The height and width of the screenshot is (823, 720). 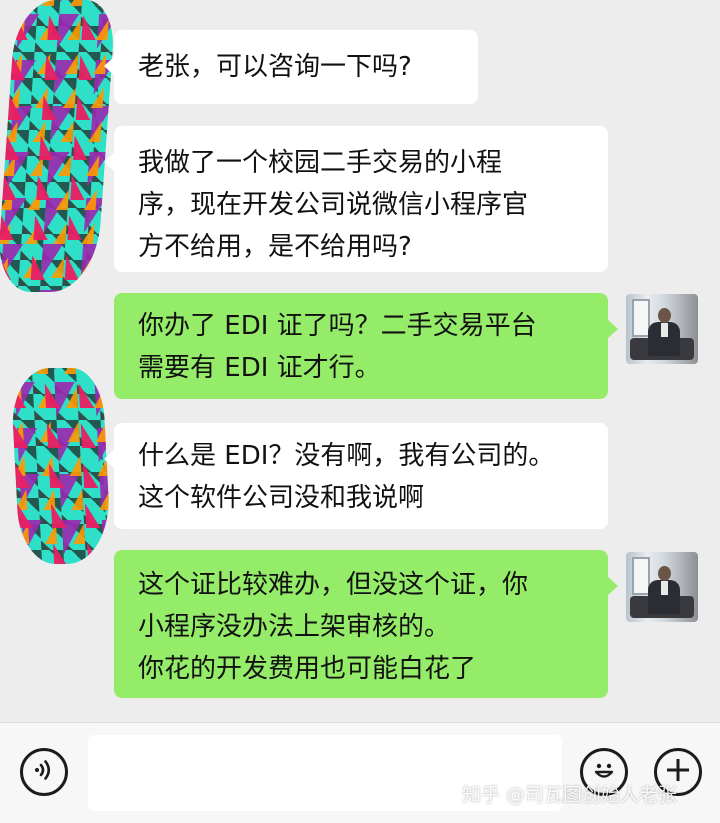 I want to click on input-bar: 知乎 @司瓦图创始人老张, so click(x=360, y=772).